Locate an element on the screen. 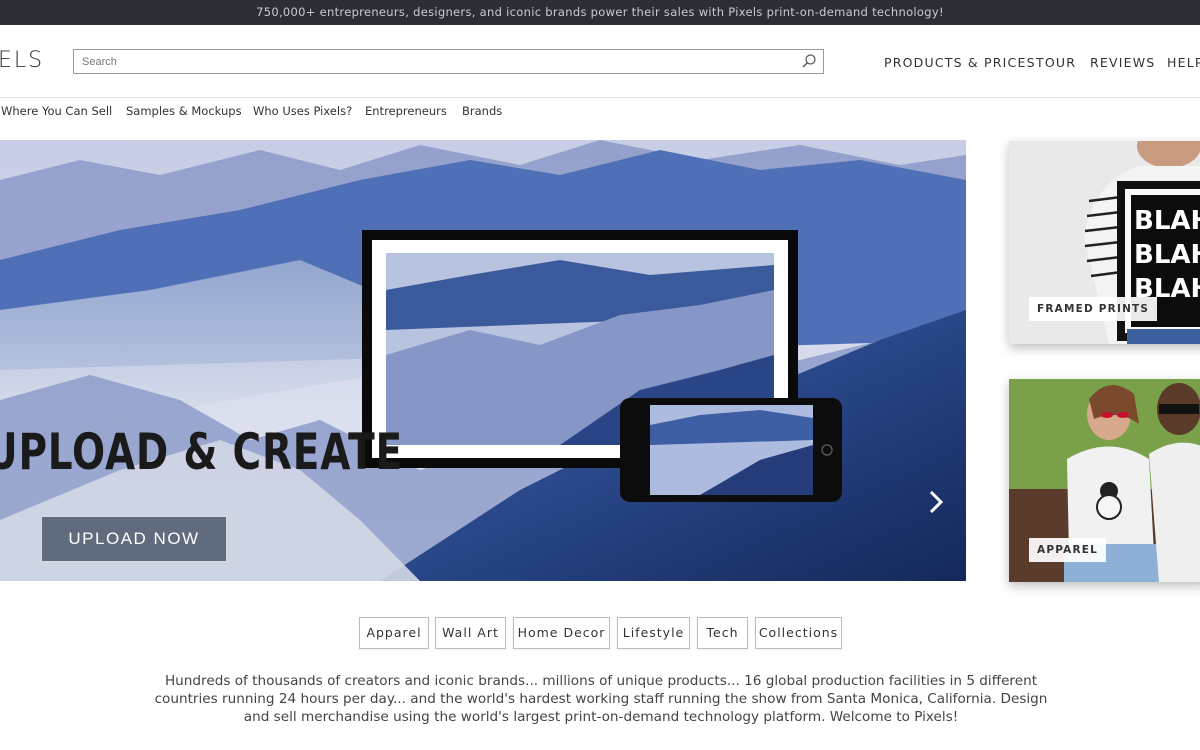 The image size is (1200, 750). chevron-right-icon is located at coordinates (936, 502).